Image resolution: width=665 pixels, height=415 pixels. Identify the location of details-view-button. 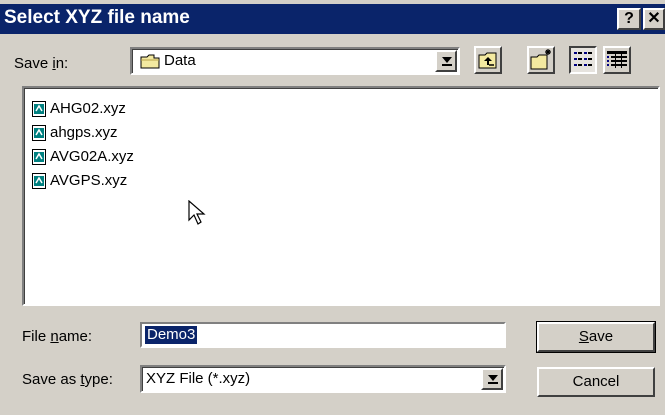
(617, 60).